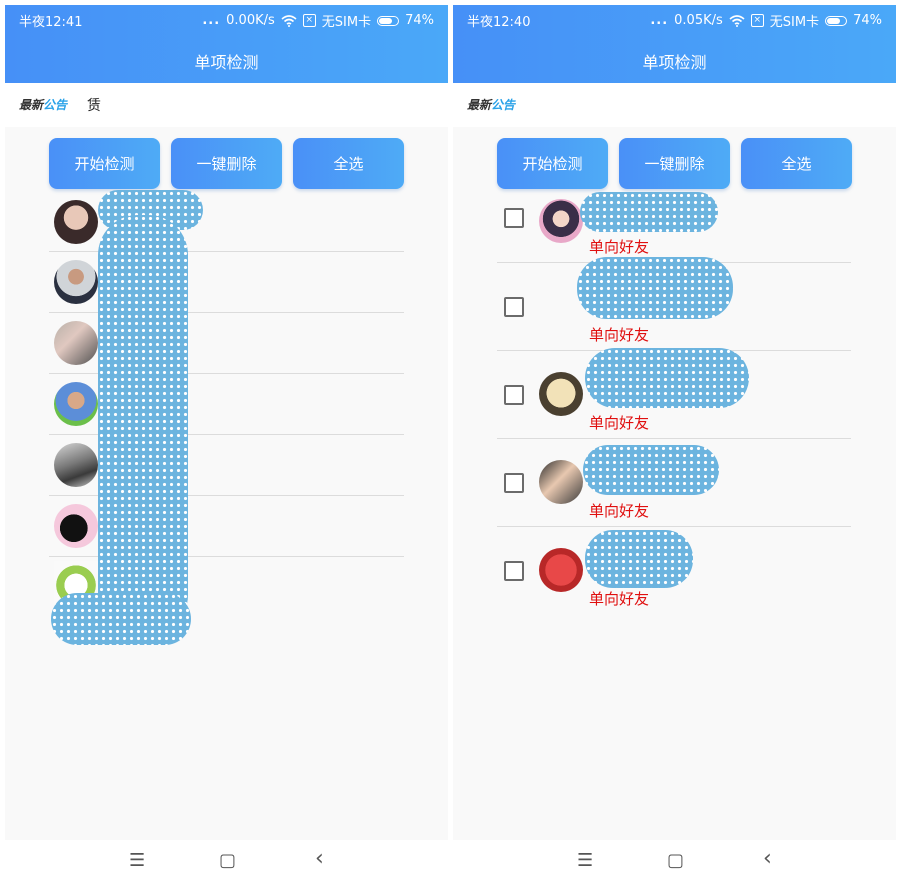 The height and width of the screenshot is (895, 900). Describe the element at coordinates (674, 105) in the screenshot. I see `notice-bar: 最新公告` at that location.